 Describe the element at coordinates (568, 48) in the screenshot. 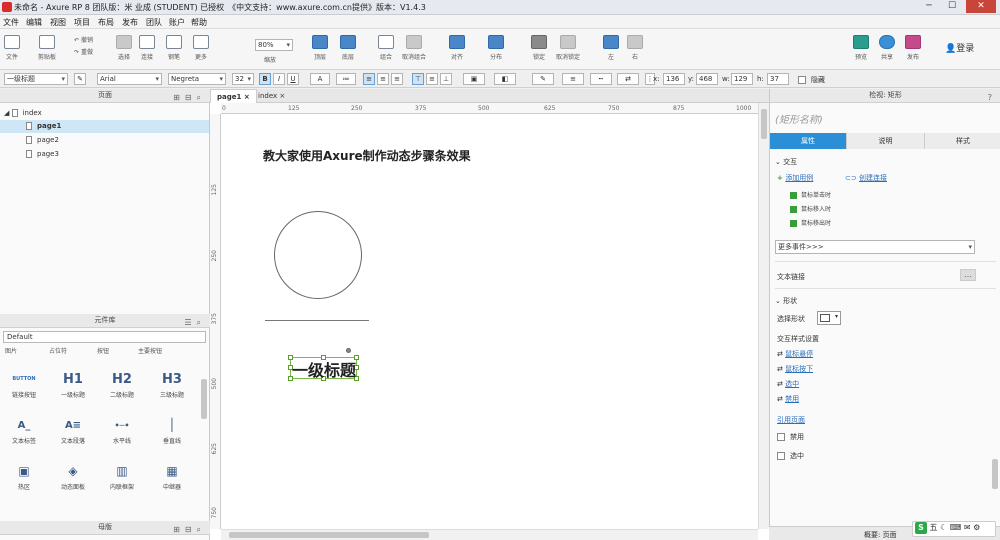

I see `unlock-button: 取消锁定` at that location.